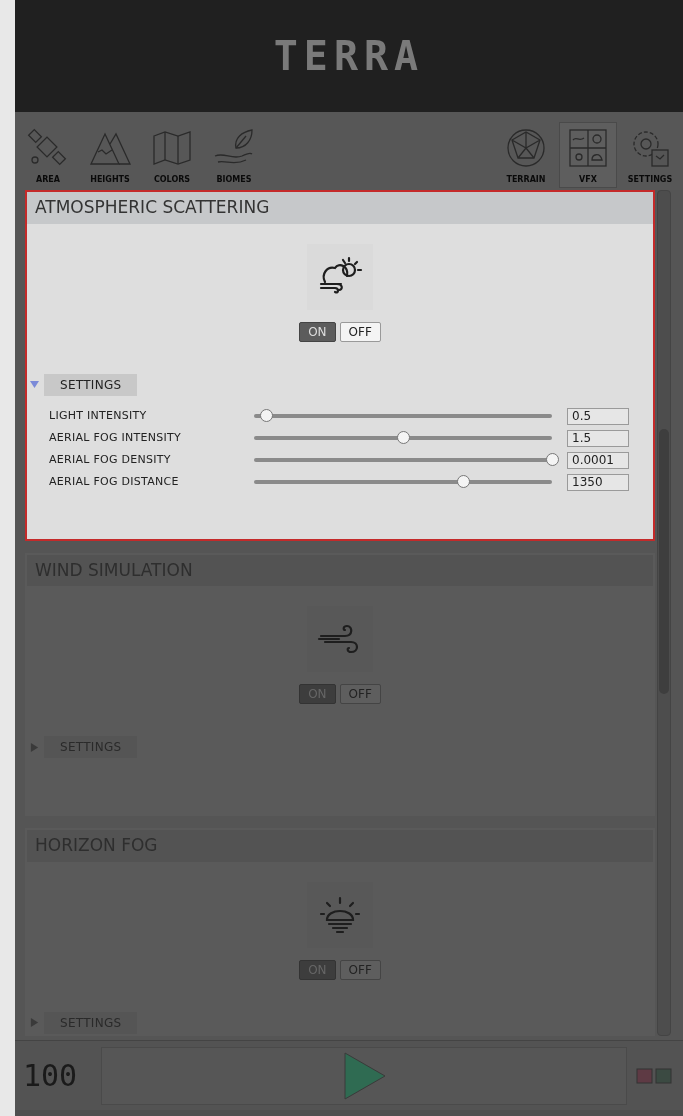 The width and height of the screenshot is (683, 1116). What do you see at coordinates (598, 482) in the screenshot?
I see `value-field: 1350` at bounding box center [598, 482].